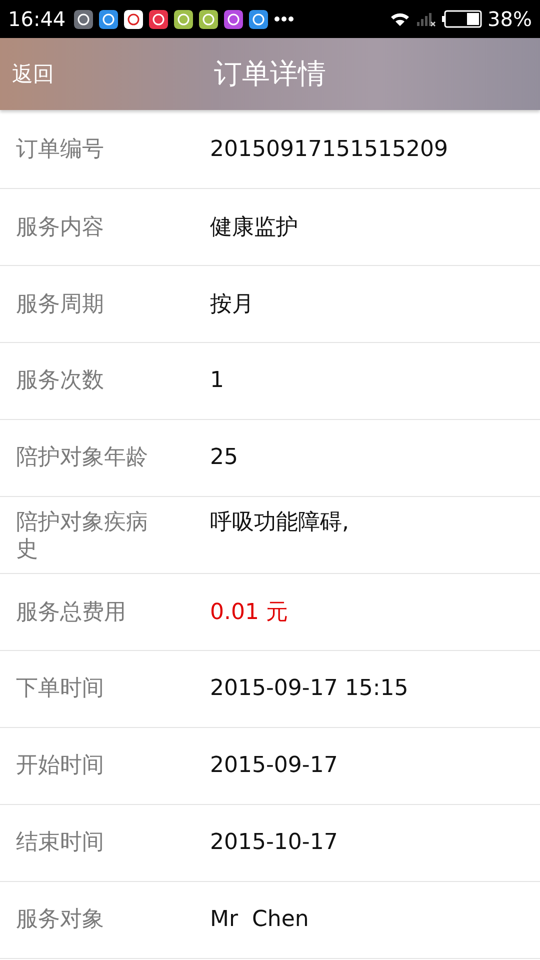  Describe the element at coordinates (60, 305) in the screenshot. I see `field-label: 服务周期` at that location.